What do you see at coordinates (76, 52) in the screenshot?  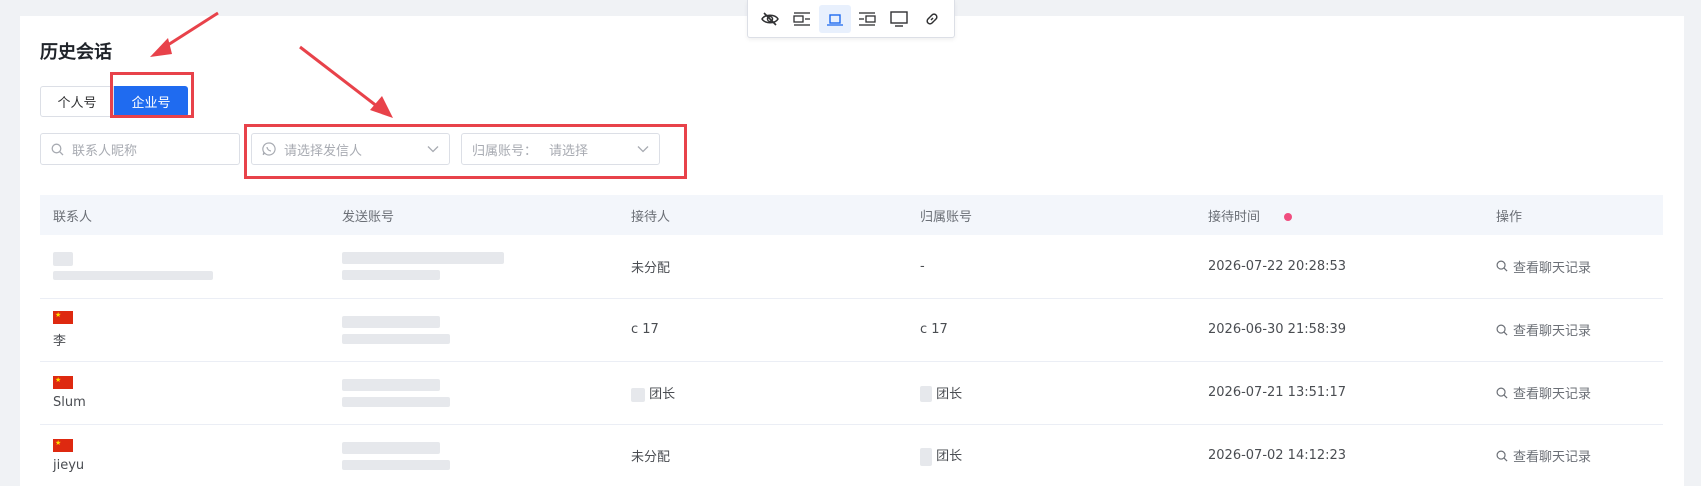 I see `page-title: 历史会话` at bounding box center [76, 52].